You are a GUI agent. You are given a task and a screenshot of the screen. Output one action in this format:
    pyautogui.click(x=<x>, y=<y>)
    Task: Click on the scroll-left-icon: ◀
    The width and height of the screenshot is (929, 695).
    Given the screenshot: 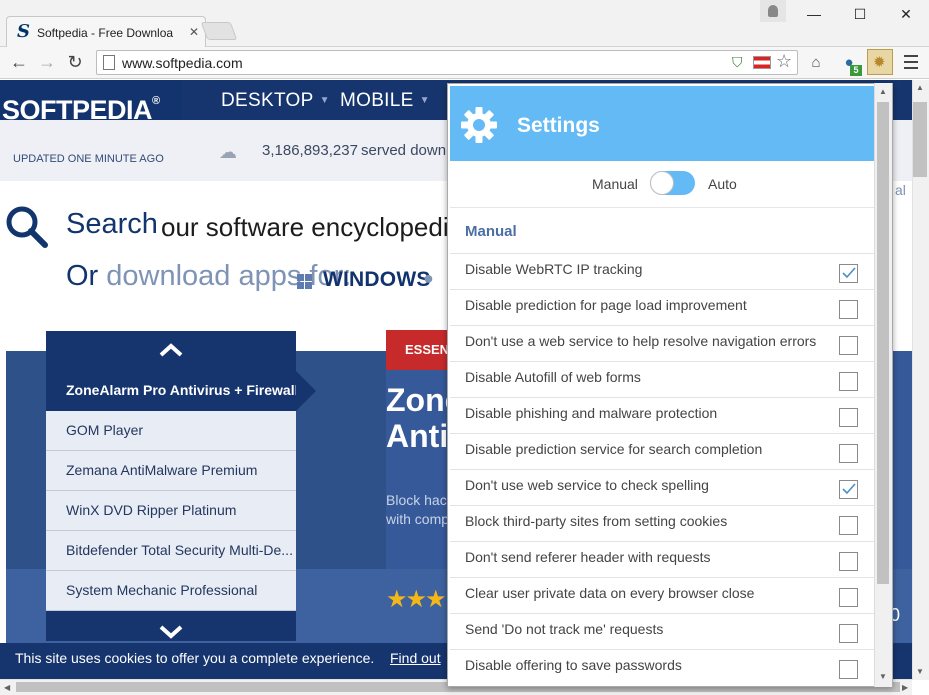 What is the action you would take?
    pyautogui.click(x=7, y=687)
    